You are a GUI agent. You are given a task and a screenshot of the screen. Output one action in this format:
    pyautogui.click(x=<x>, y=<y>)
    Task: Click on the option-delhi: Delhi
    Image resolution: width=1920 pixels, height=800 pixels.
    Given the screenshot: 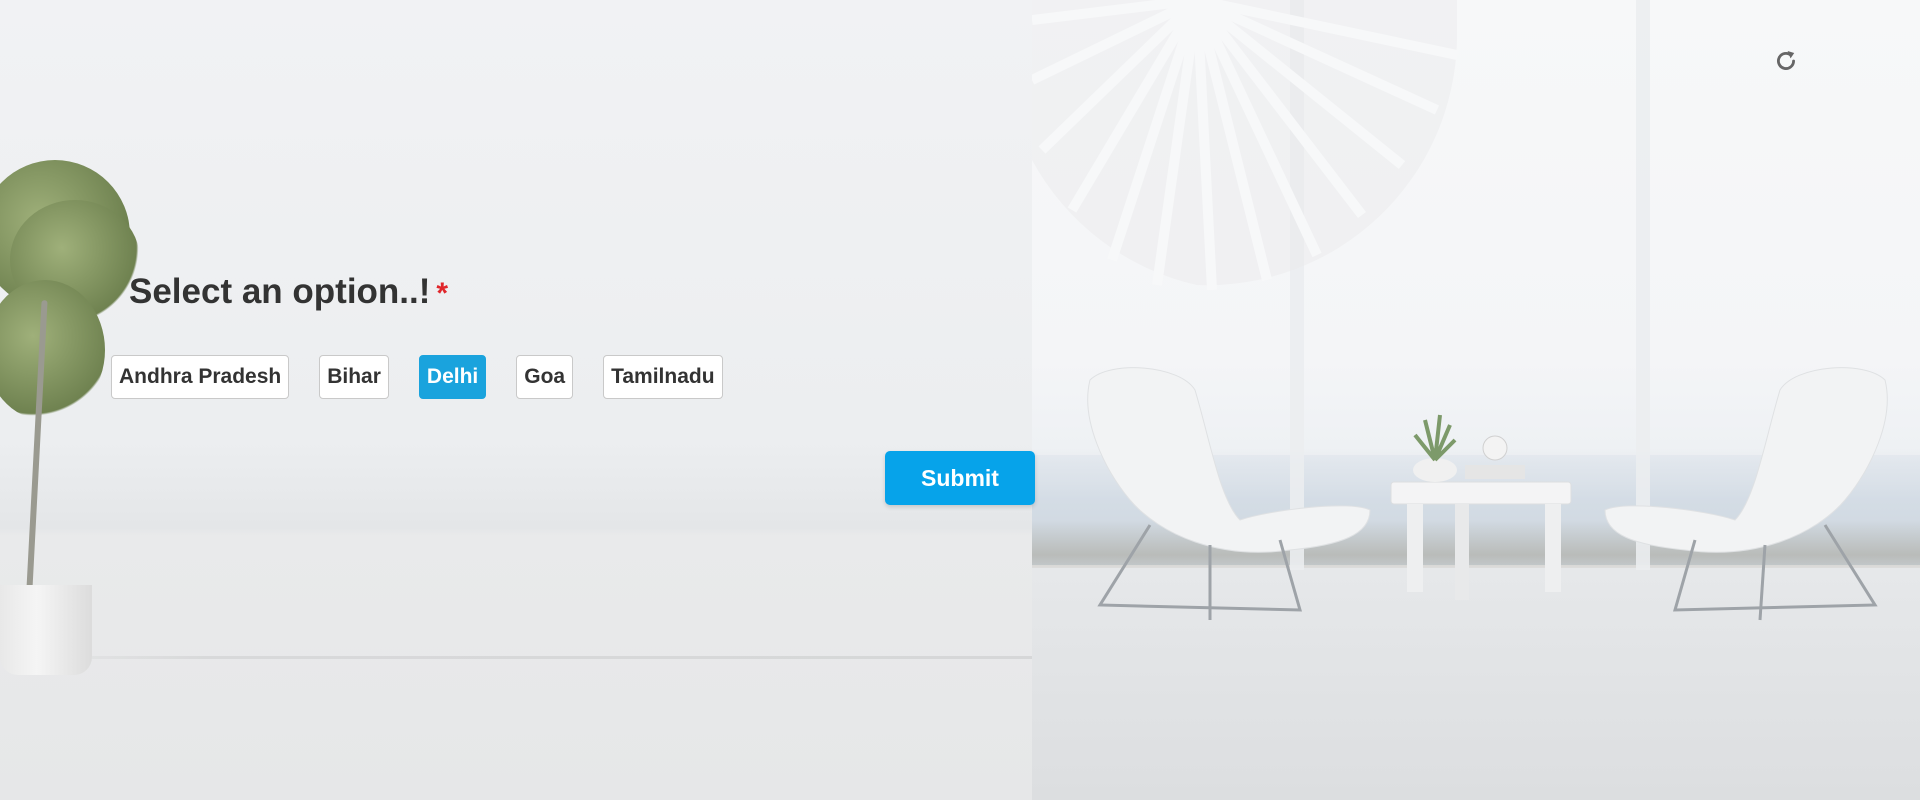 What is the action you would take?
    pyautogui.click(x=452, y=377)
    